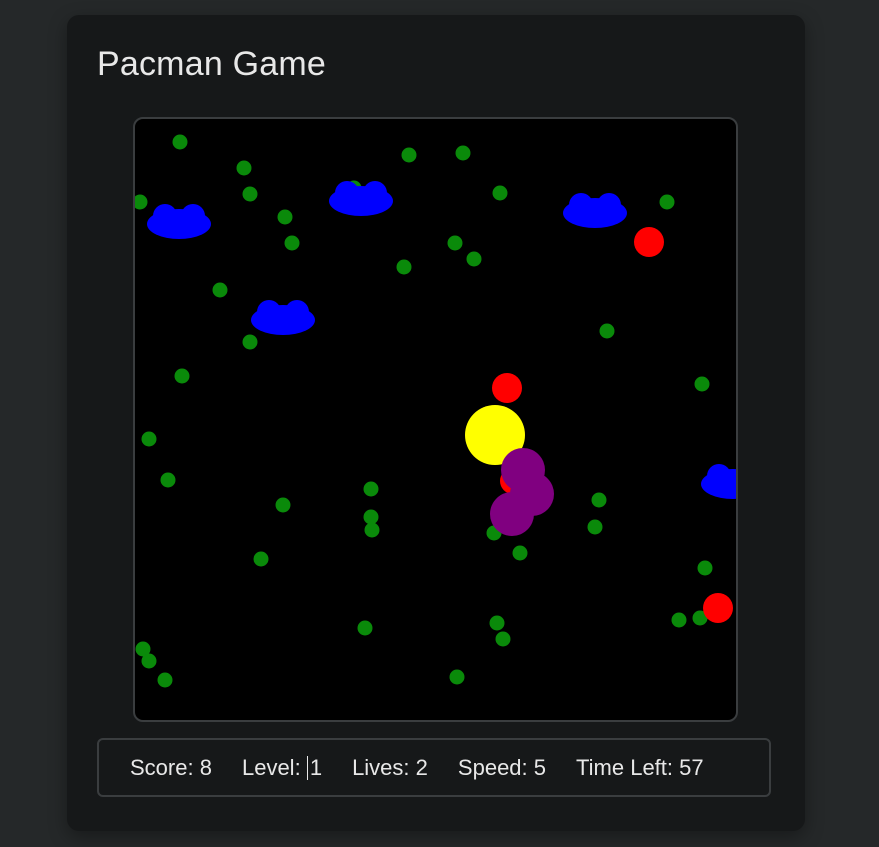 The height and width of the screenshot is (847, 879). Describe the element at coordinates (492, 767) in the screenshot. I see `speed-label: Speed:` at that location.